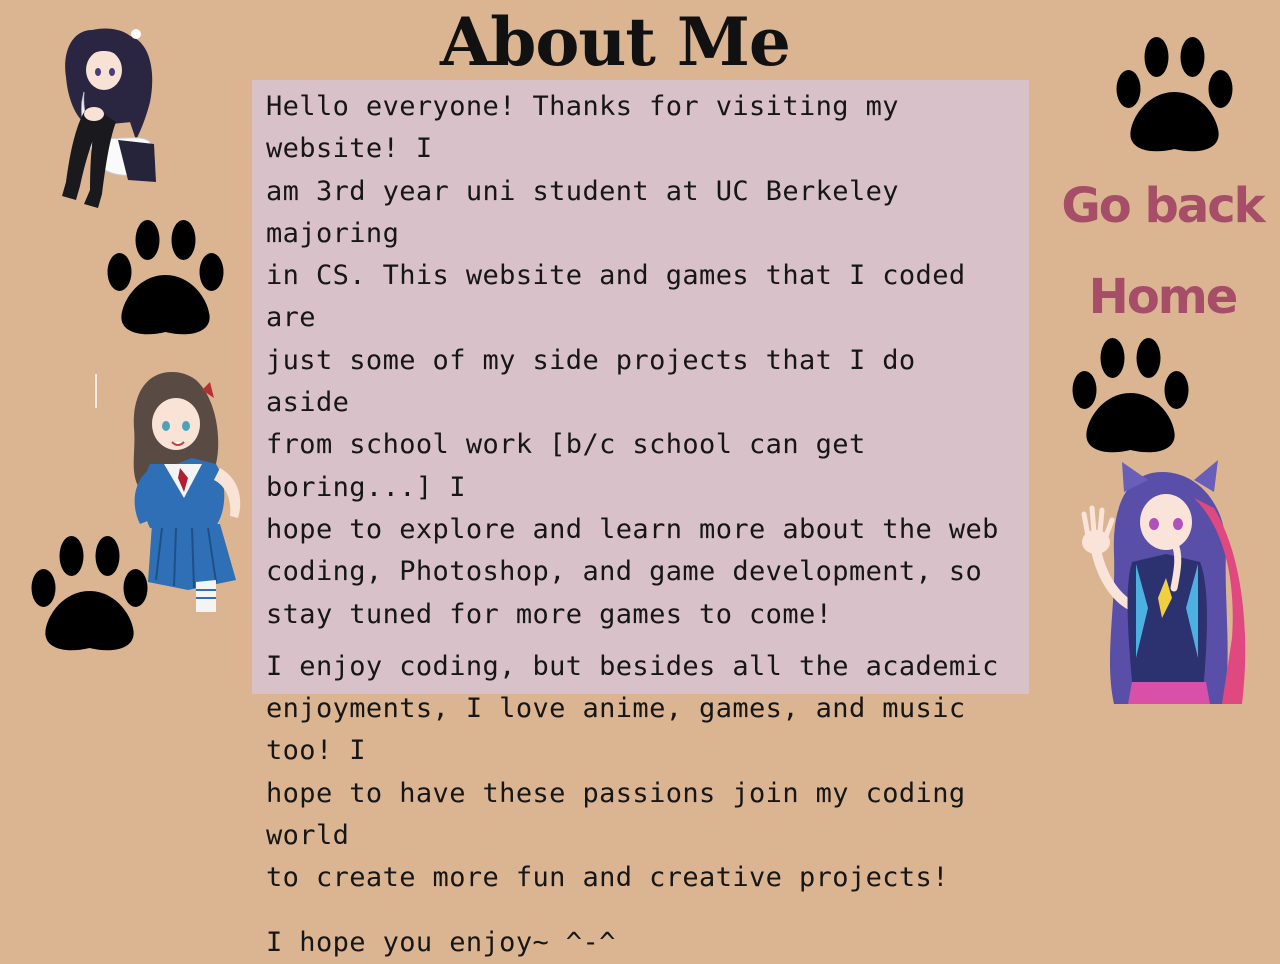 This screenshot has height=964, width=1280. What do you see at coordinates (1162, 206) in the screenshot?
I see `go-back-link: Go back` at bounding box center [1162, 206].